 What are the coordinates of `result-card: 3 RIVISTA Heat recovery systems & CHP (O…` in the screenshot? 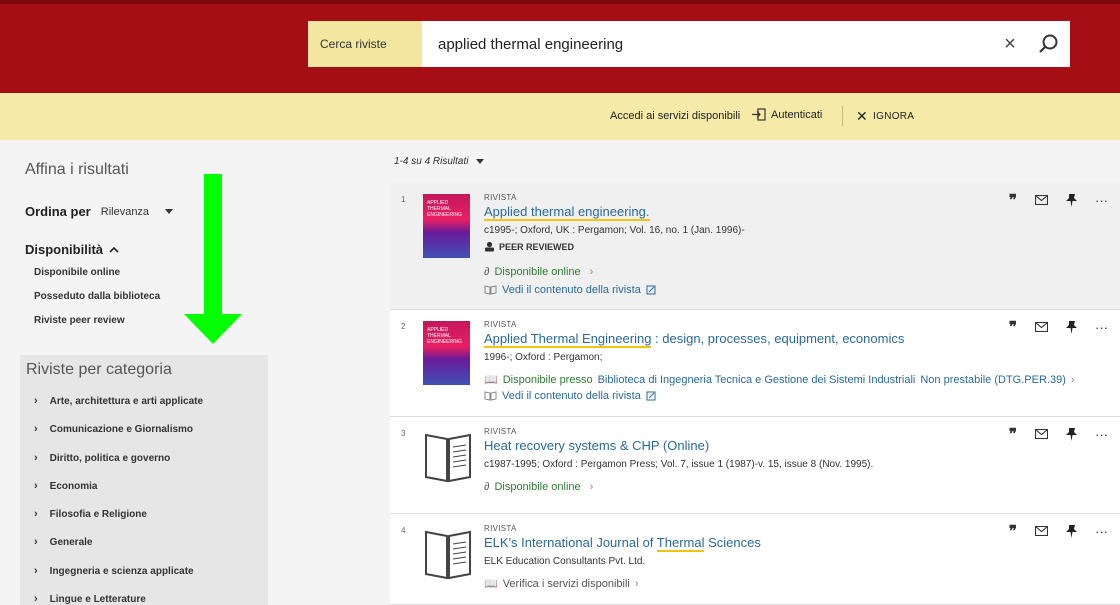 It's located at (755, 465).